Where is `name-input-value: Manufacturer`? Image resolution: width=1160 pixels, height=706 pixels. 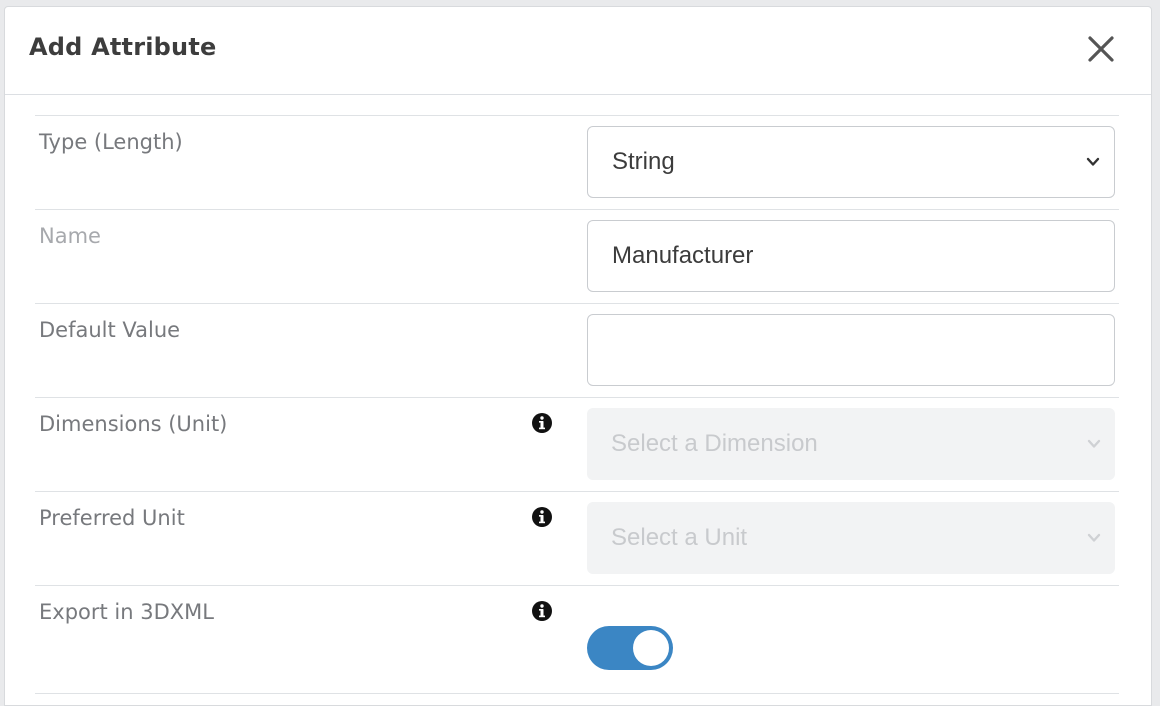 name-input-value: Manufacturer is located at coordinates (683, 255).